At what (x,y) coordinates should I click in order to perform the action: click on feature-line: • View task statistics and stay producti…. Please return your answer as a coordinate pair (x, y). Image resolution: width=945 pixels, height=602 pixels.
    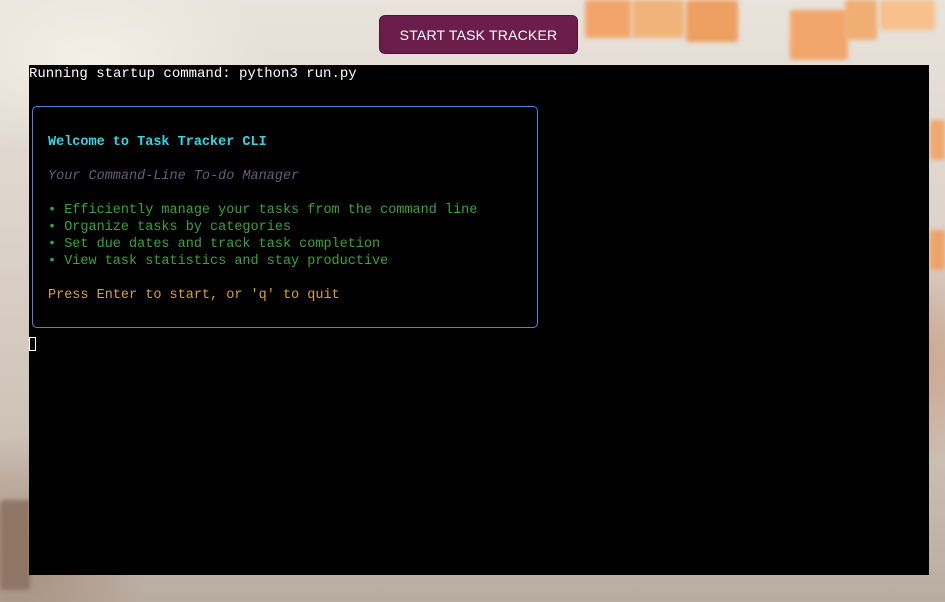
    Looking at the image, I should click on (218, 261).